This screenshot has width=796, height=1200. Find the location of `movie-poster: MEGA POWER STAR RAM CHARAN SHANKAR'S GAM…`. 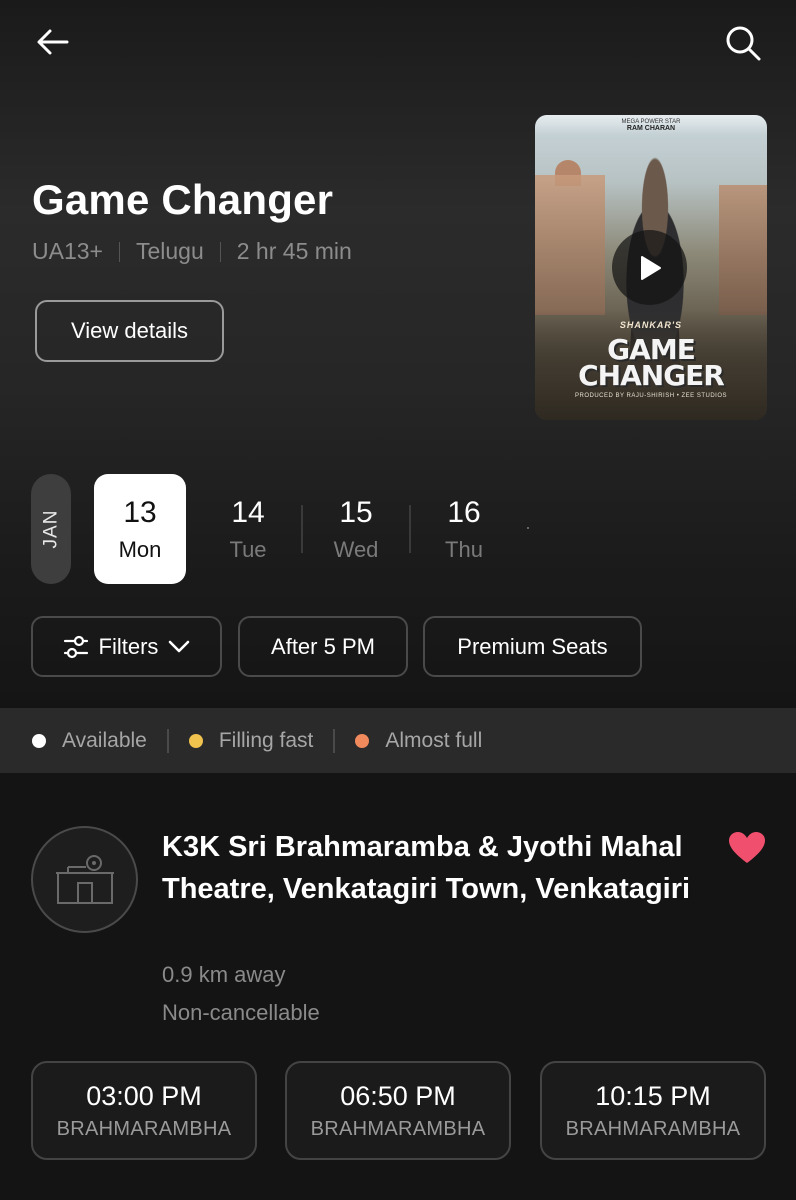

movie-poster: MEGA POWER STAR RAM CHARAN SHANKAR'S GAM… is located at coordinates (651, 267).